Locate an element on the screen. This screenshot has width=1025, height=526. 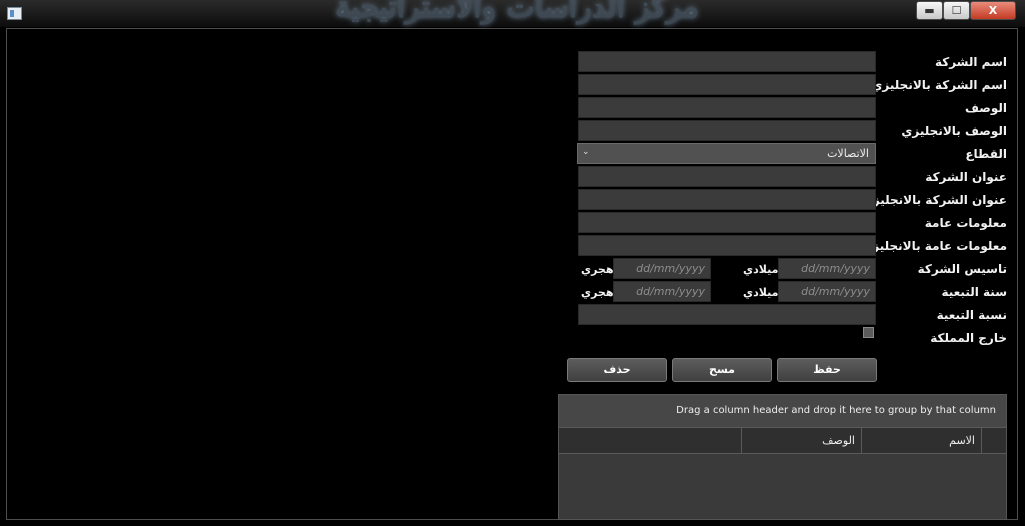
label-company-address-en: عنوان الشركة بالانجليزية is located at coordinates (933, 200).